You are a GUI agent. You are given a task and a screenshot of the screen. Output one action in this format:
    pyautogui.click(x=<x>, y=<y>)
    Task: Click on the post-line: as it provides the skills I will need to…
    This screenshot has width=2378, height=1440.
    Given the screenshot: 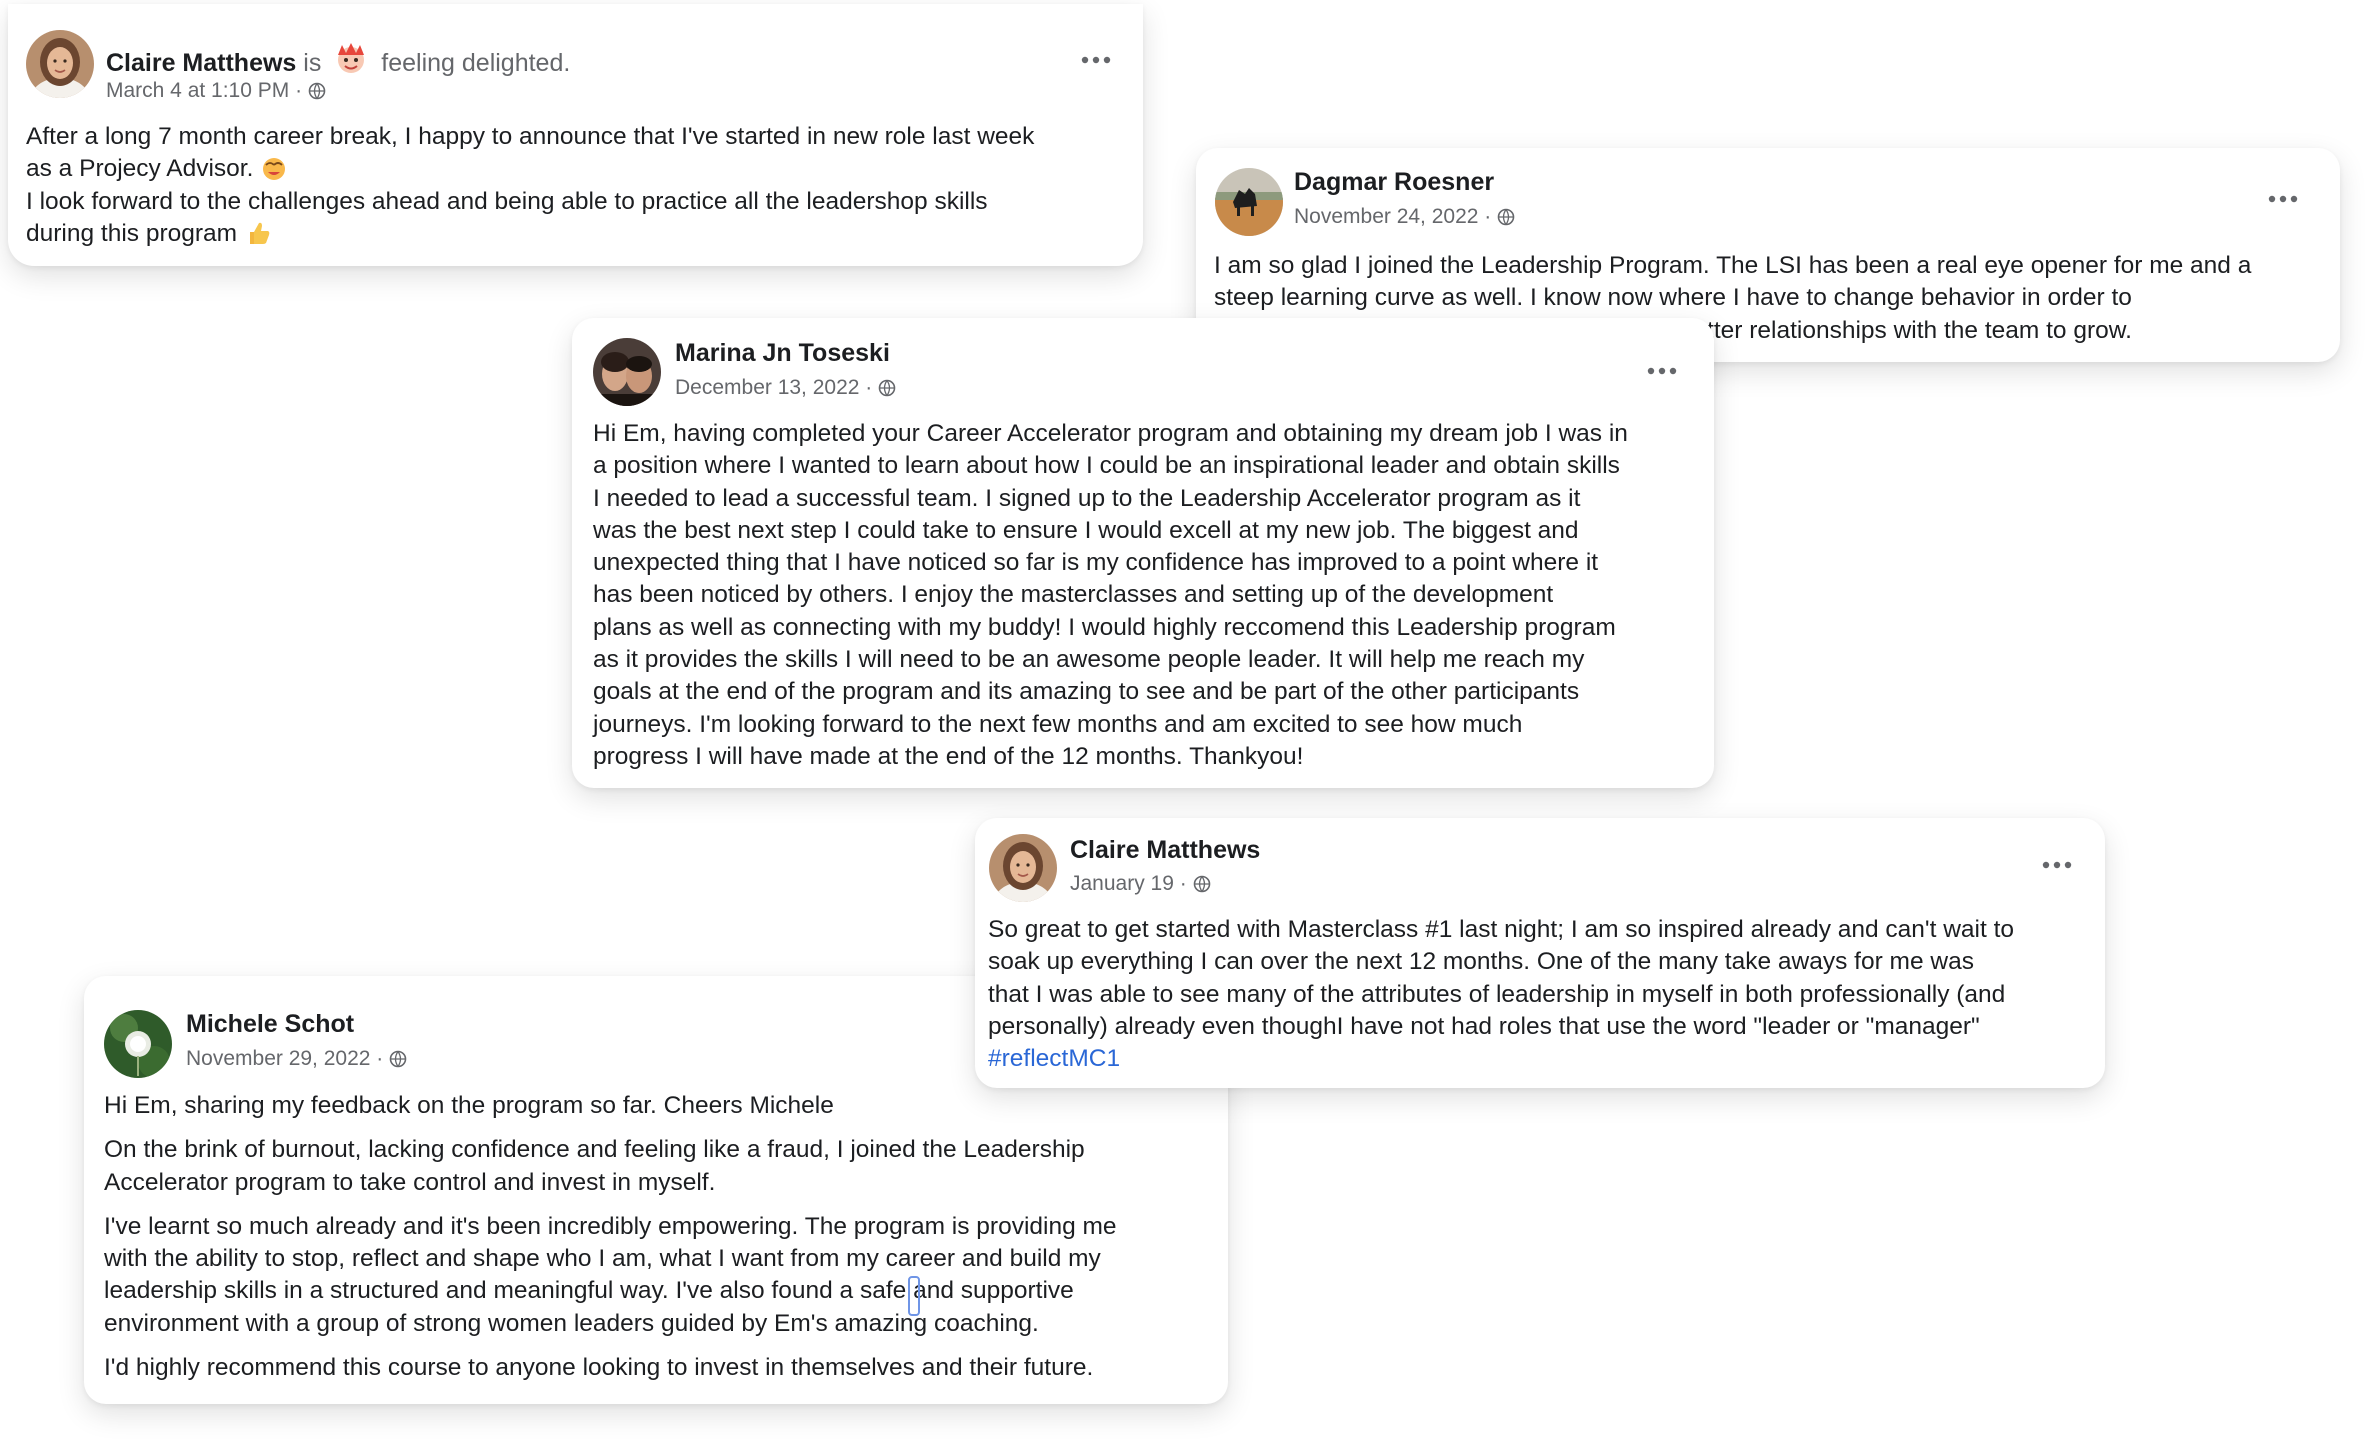 What is the action you would take?
    pyautogui.click(x=1089, y=660)
    